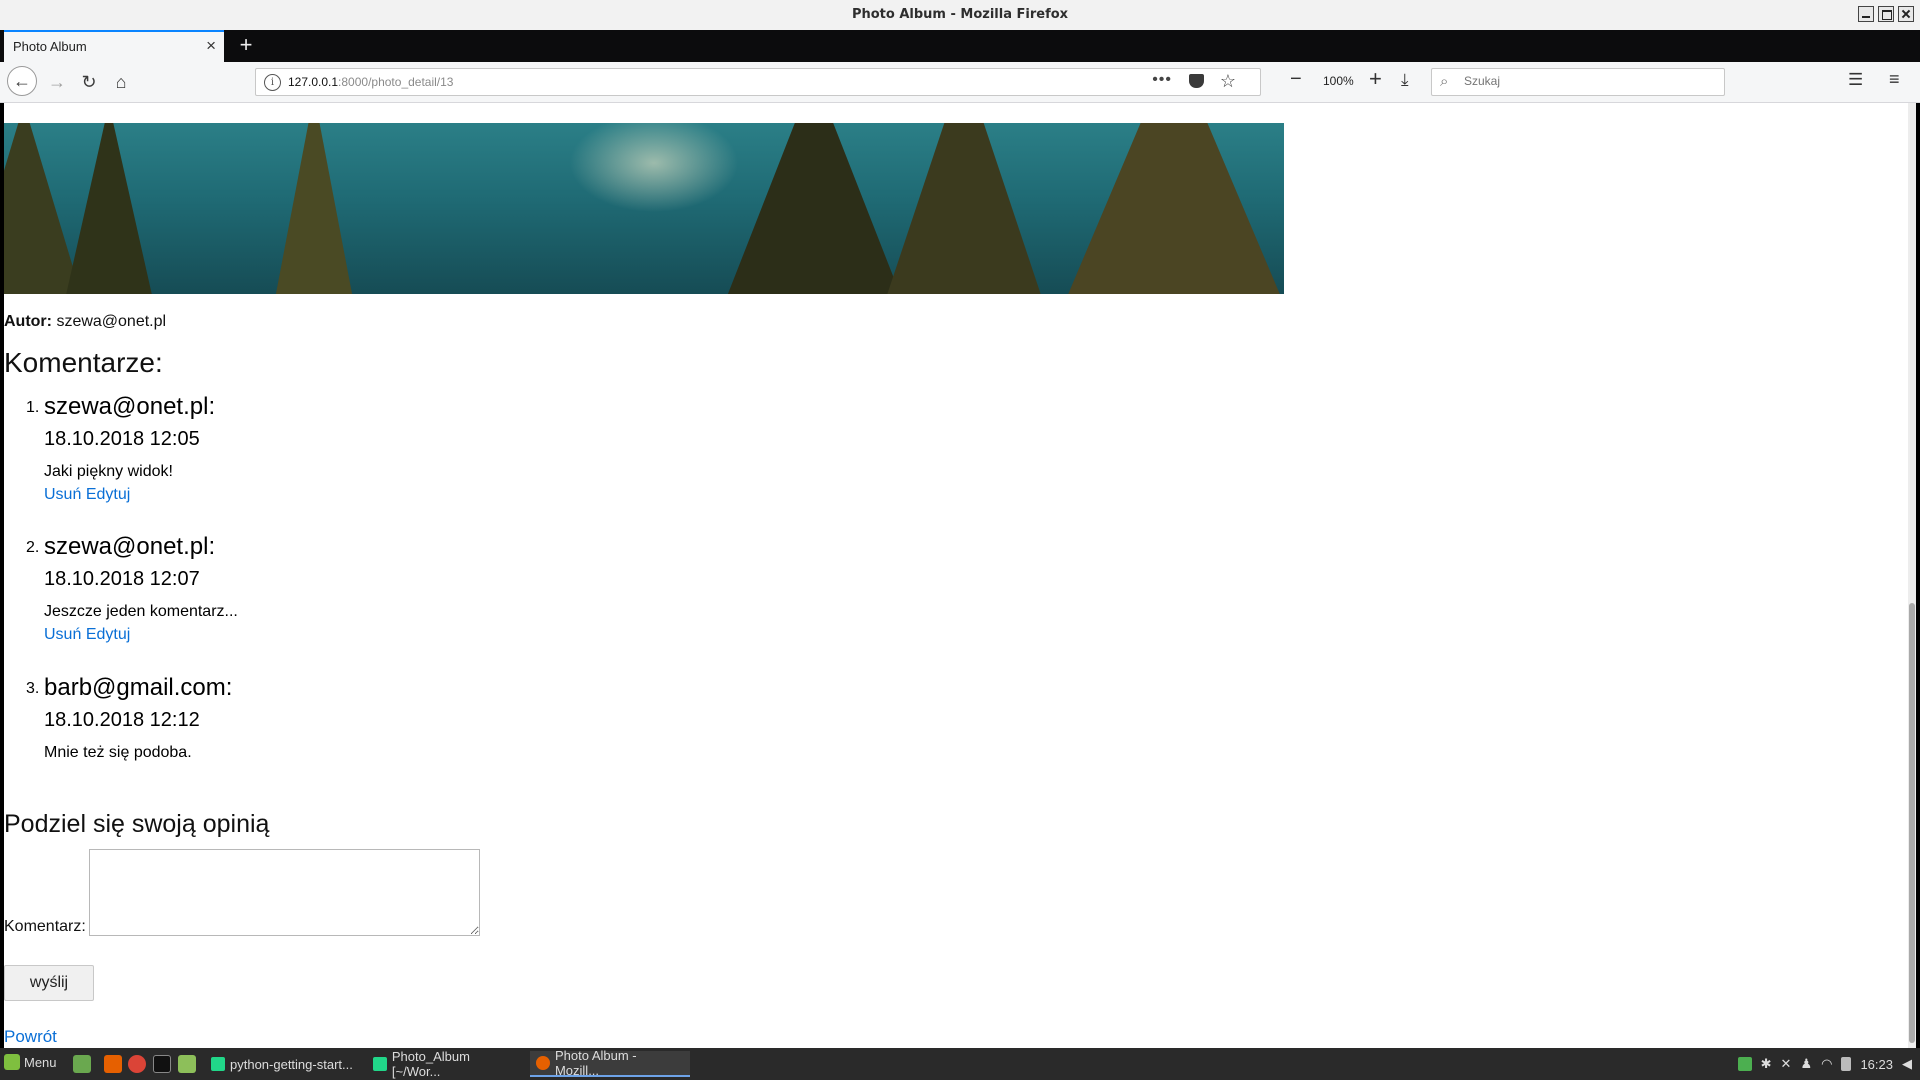 This screenshot has width=1920, height=1080. I want to click on zoom-out-icon: −, so click(1296, 79).